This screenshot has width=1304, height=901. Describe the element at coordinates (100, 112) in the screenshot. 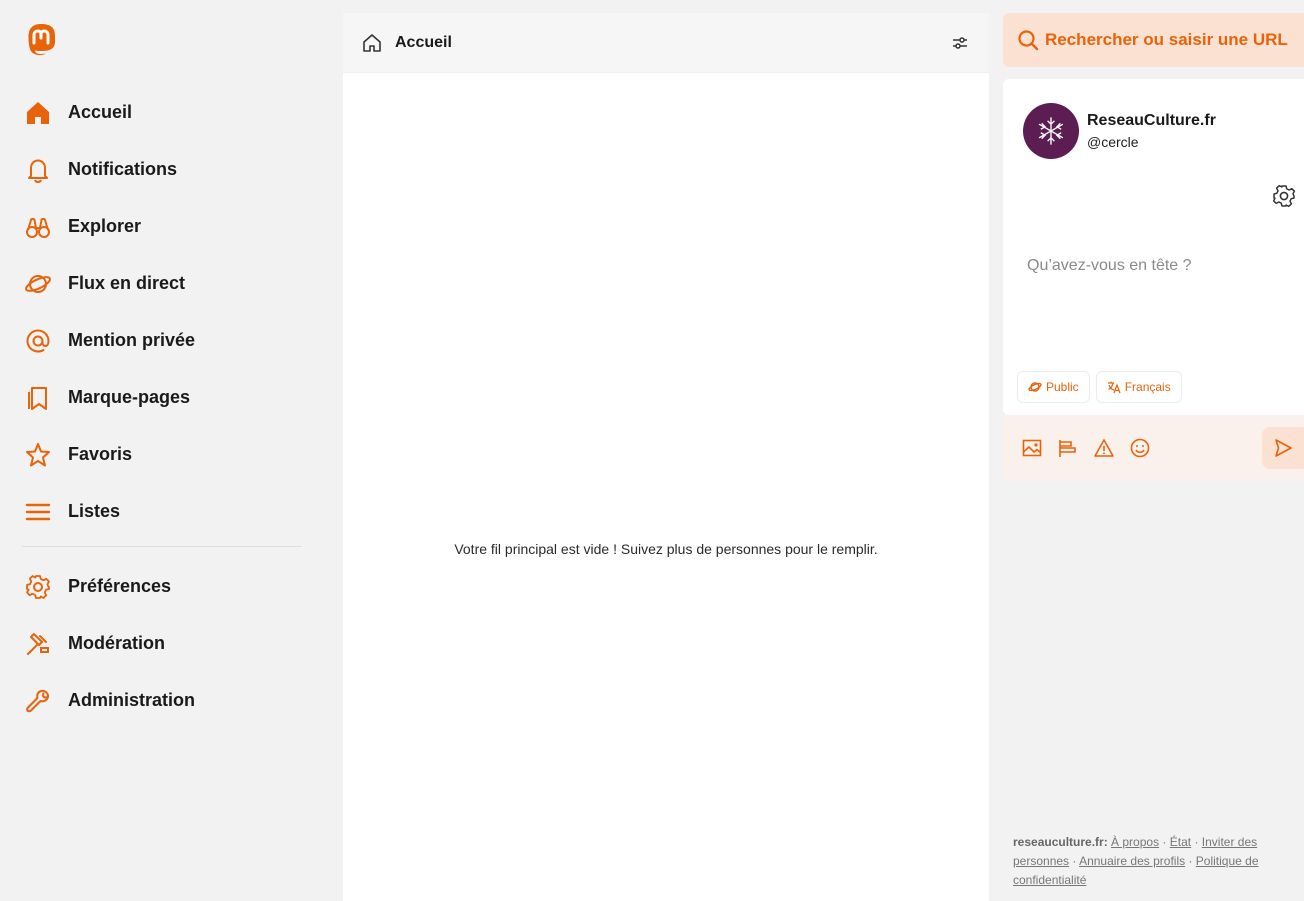

I see `nav-item-label: Accueil` at that location.